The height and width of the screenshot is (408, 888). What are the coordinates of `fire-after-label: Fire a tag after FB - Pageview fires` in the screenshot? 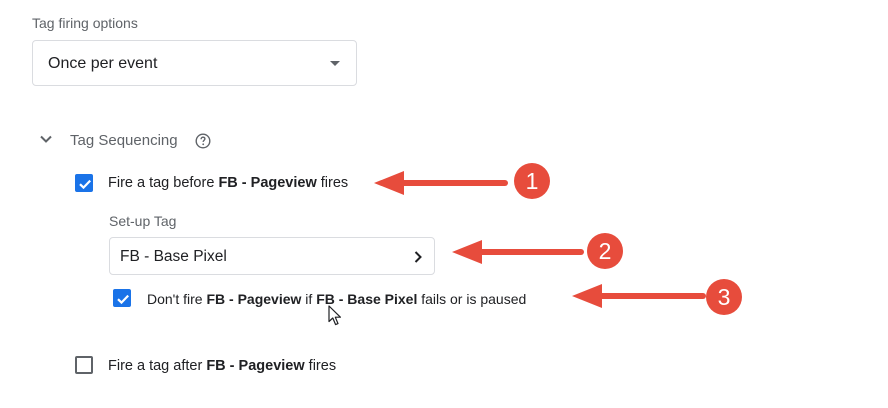 It's located at (222, 366).